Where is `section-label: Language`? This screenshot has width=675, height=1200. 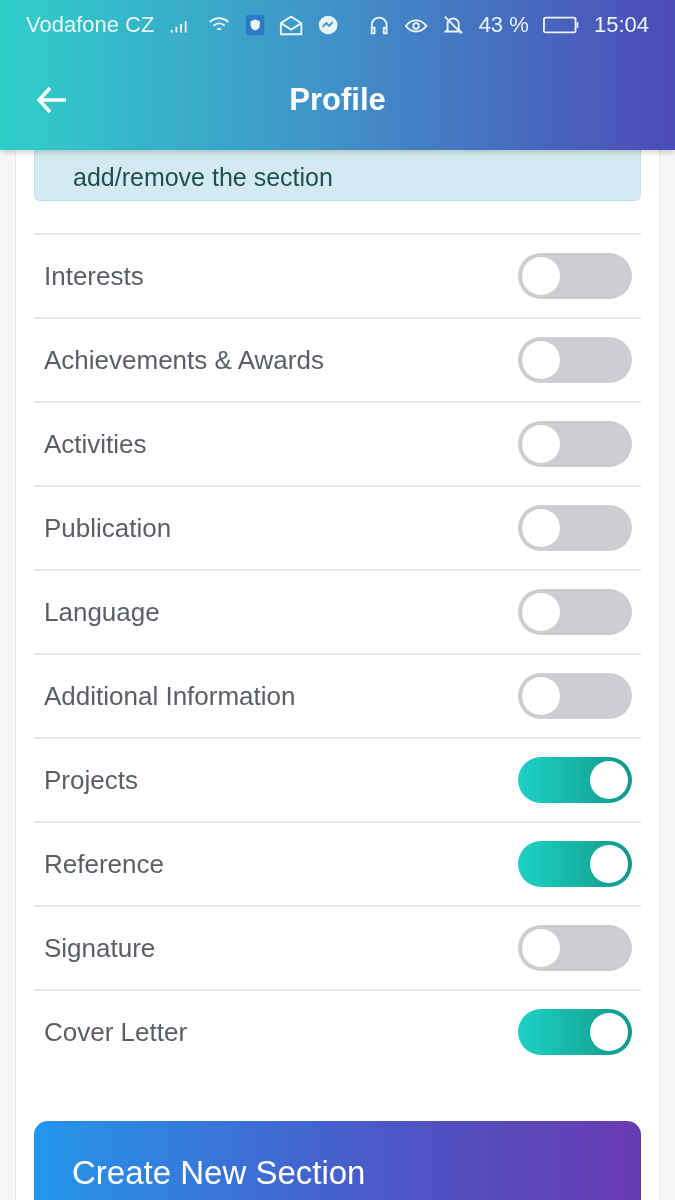 section-label: Language is located at coordinates (102, 612).